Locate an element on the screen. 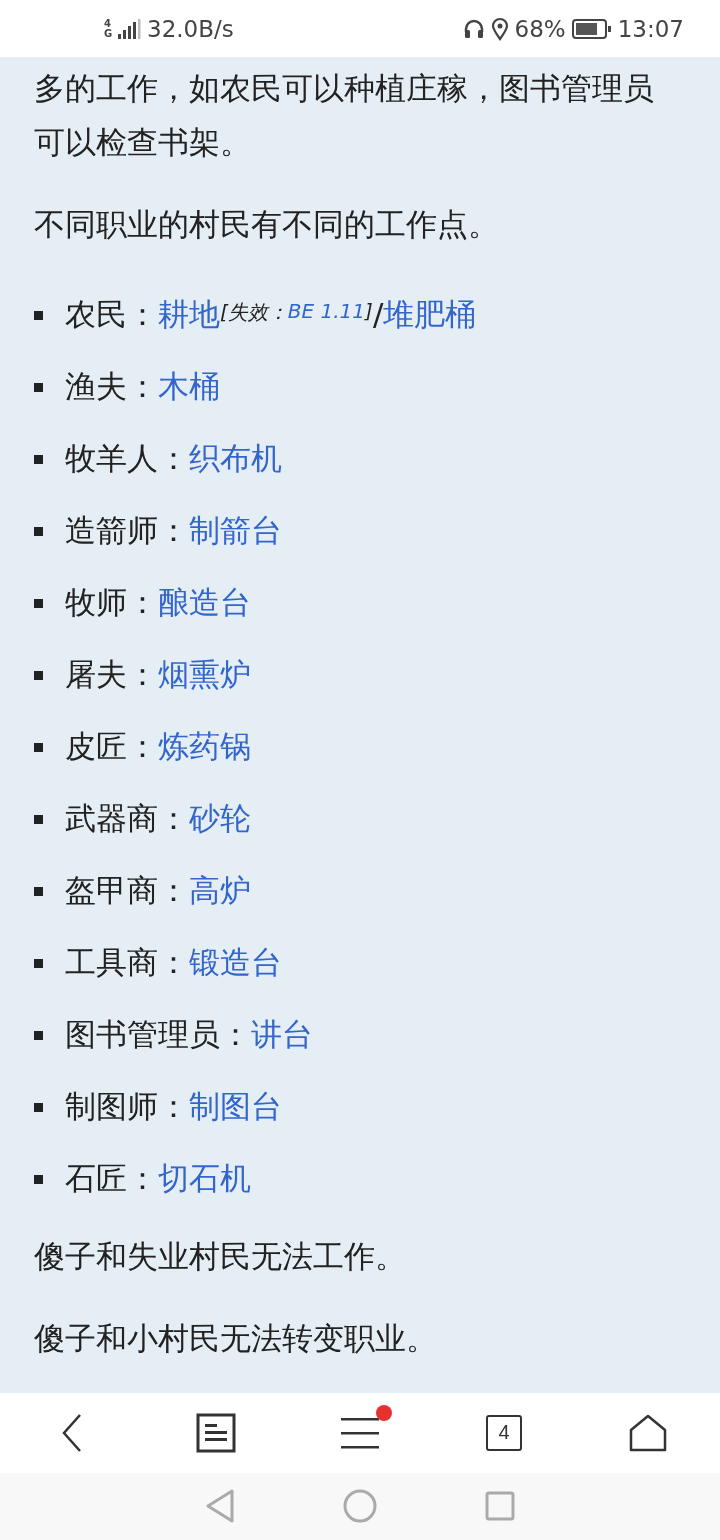 The height and width of the screenshot is (1540, 720). battery-icon is located at coordinates (591, 28).